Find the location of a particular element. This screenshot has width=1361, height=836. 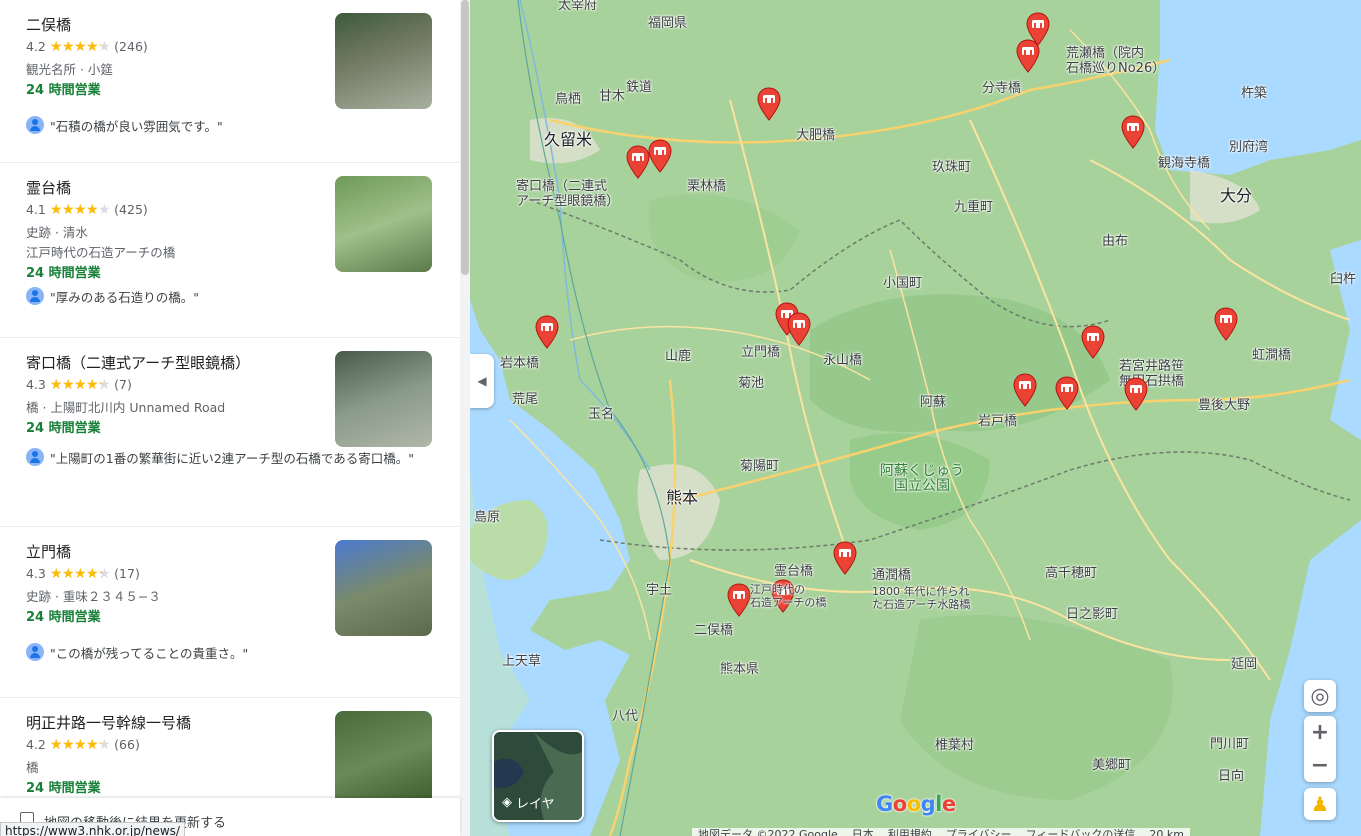

map-place-label: 熊本 is located at coordinates (682, 497).